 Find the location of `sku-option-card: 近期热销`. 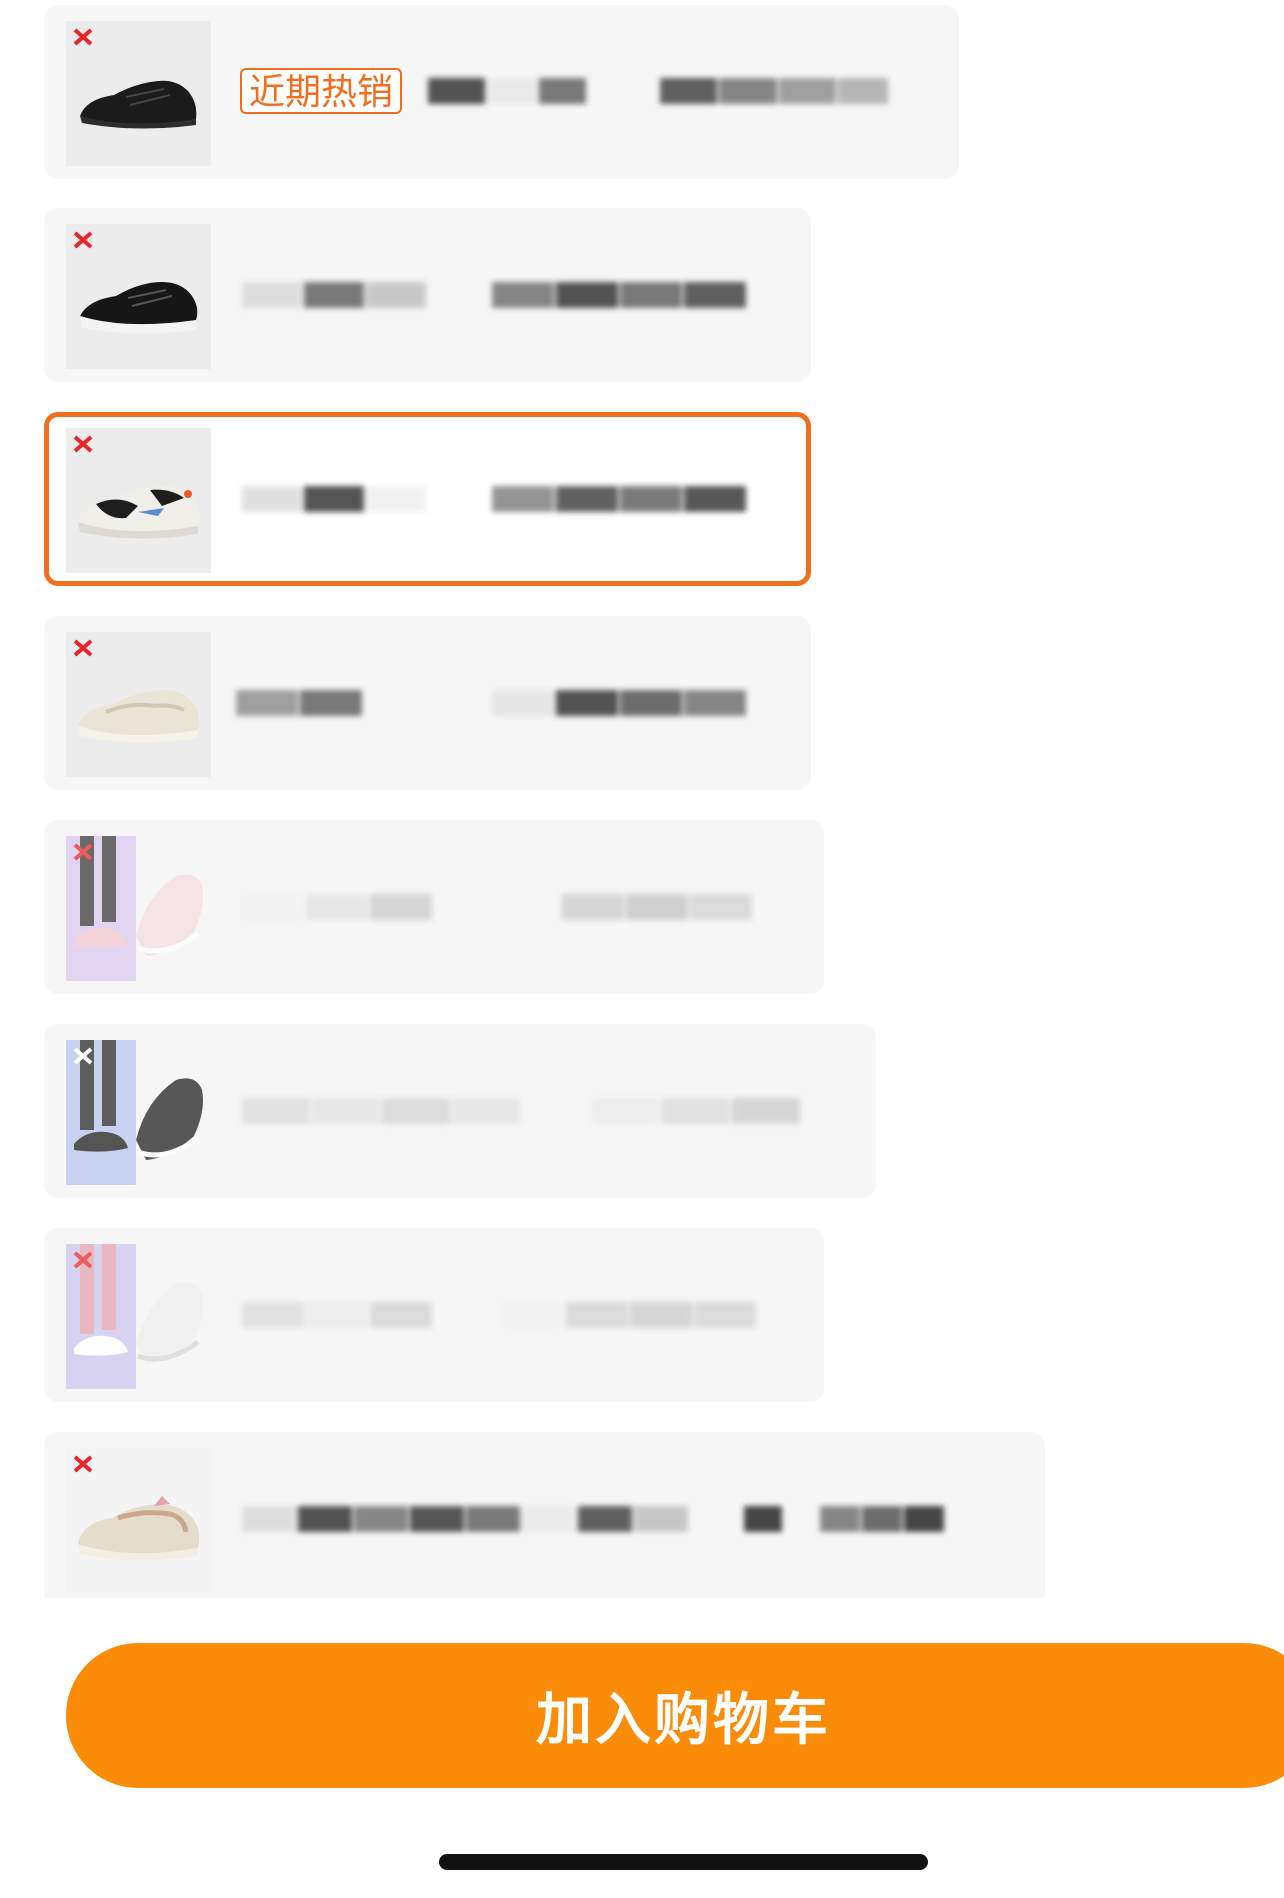

sku-option-card: 近期热销 is located at coordinates (501, 92).